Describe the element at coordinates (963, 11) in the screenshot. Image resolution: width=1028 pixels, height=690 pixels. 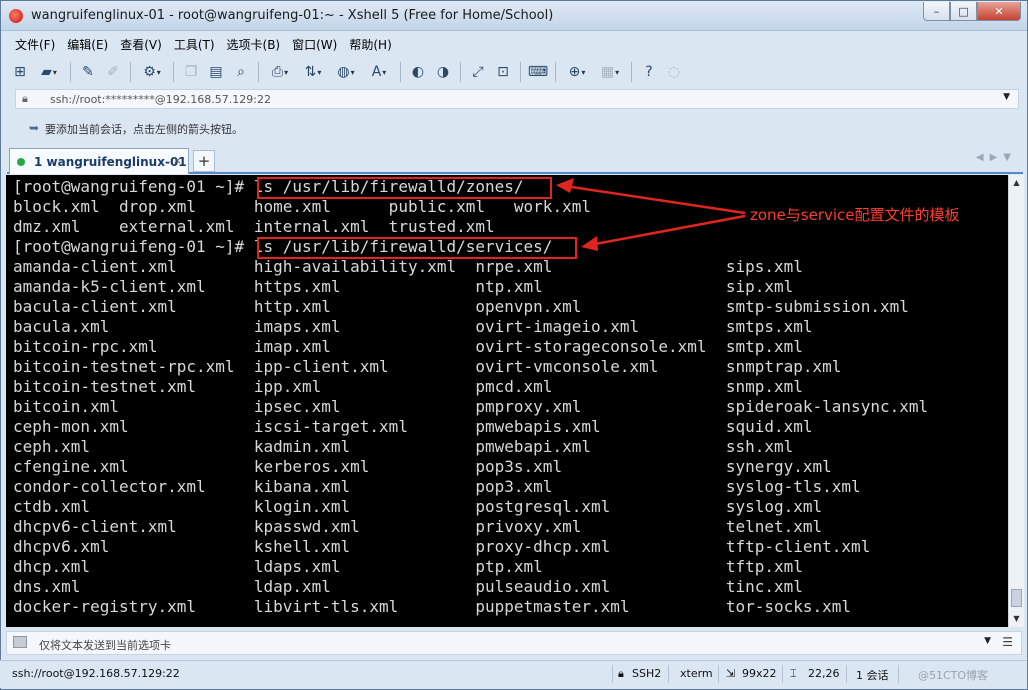
I see `maximize-button: □` at that location.